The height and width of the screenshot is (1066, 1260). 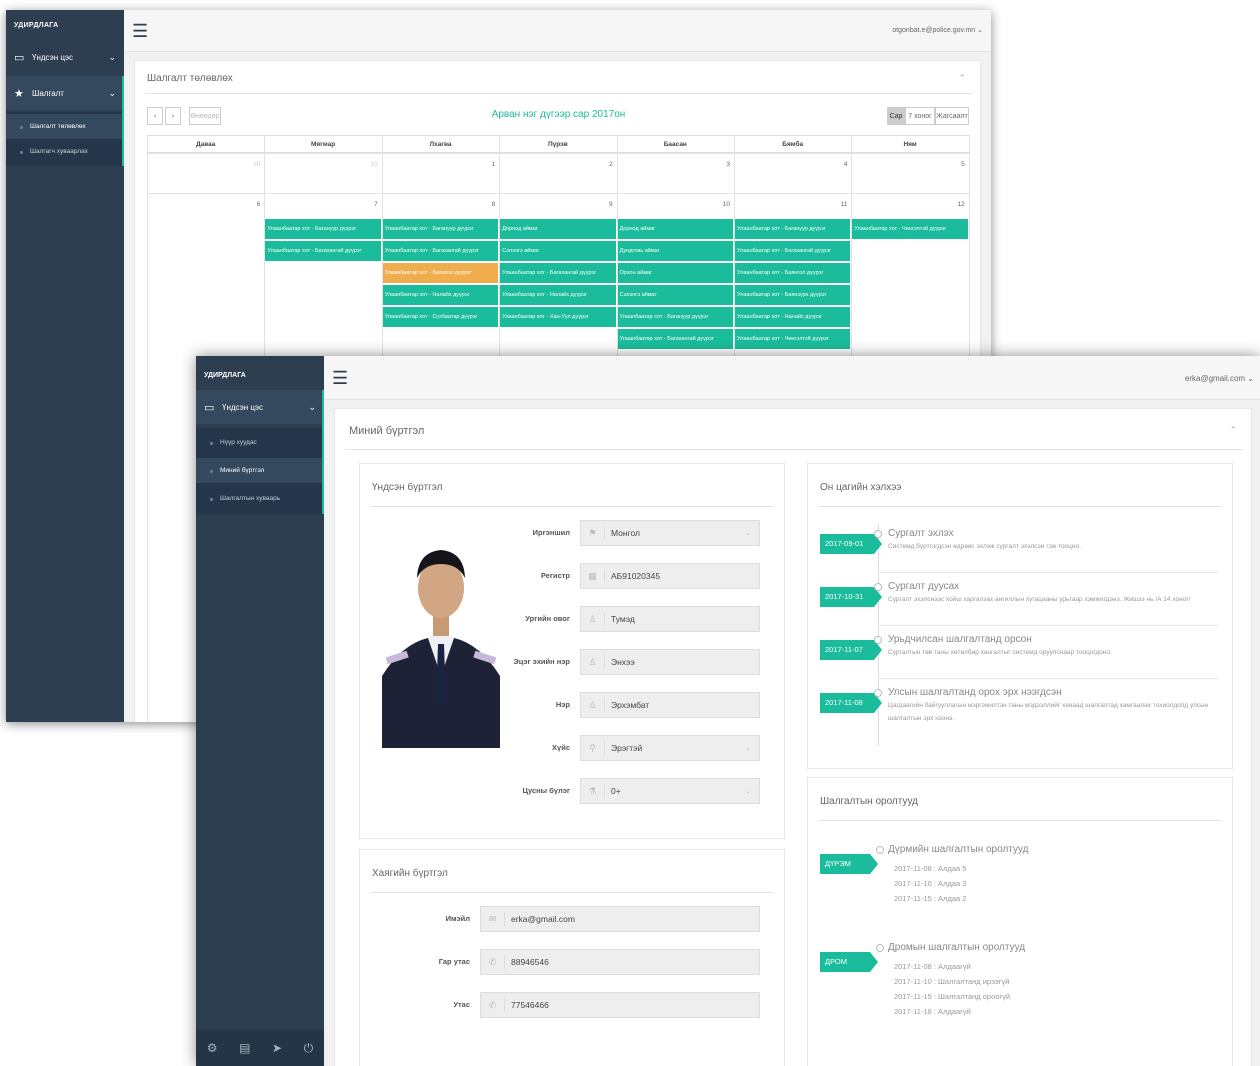 What do you see at coordinates (975, 692) in the screenshot?
I see `timeline-title: Улсын шалгалтанд орох эрх нээгдсэн` at bounding box center [975, 692].